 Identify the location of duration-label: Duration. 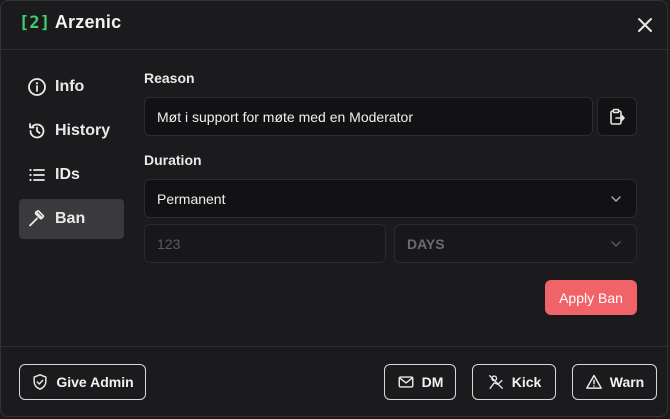
(173, 160).